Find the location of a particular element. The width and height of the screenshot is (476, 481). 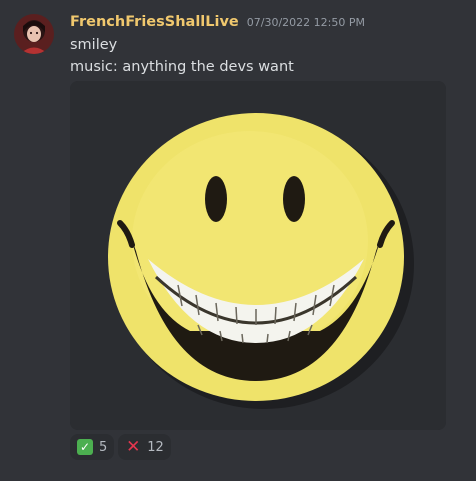

reaction-cross: ✕ 12 is located at coordinates (144, 447).